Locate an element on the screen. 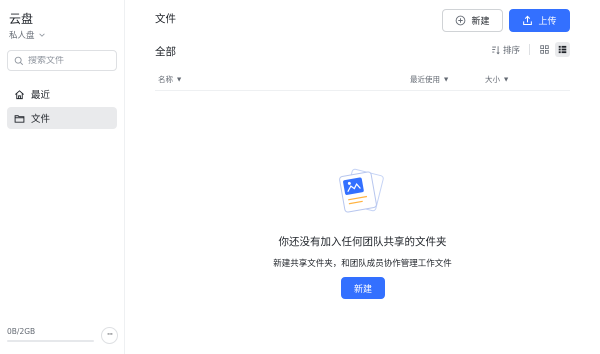  sidebar-item-label: 文件 is located at coordinates (41, 119).